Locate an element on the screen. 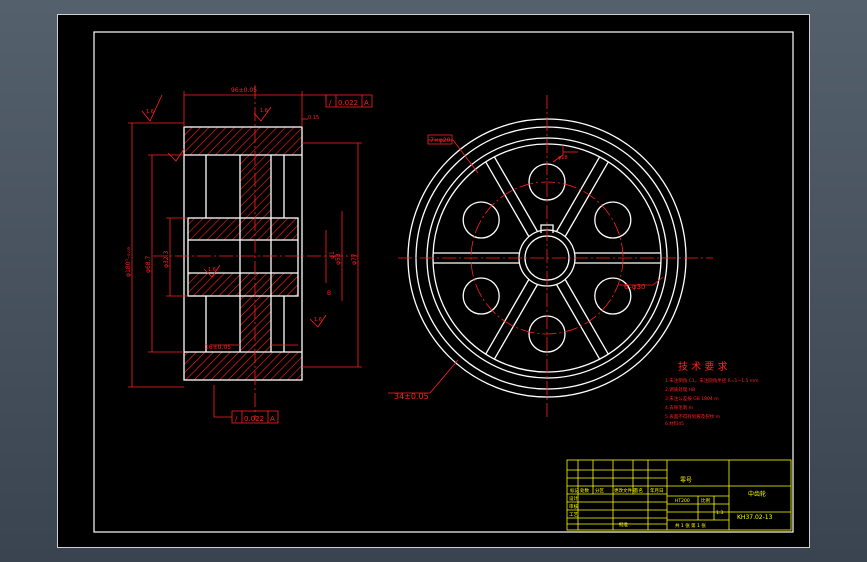  roughness-top: 1.6 is located at coordinates (264, 111).